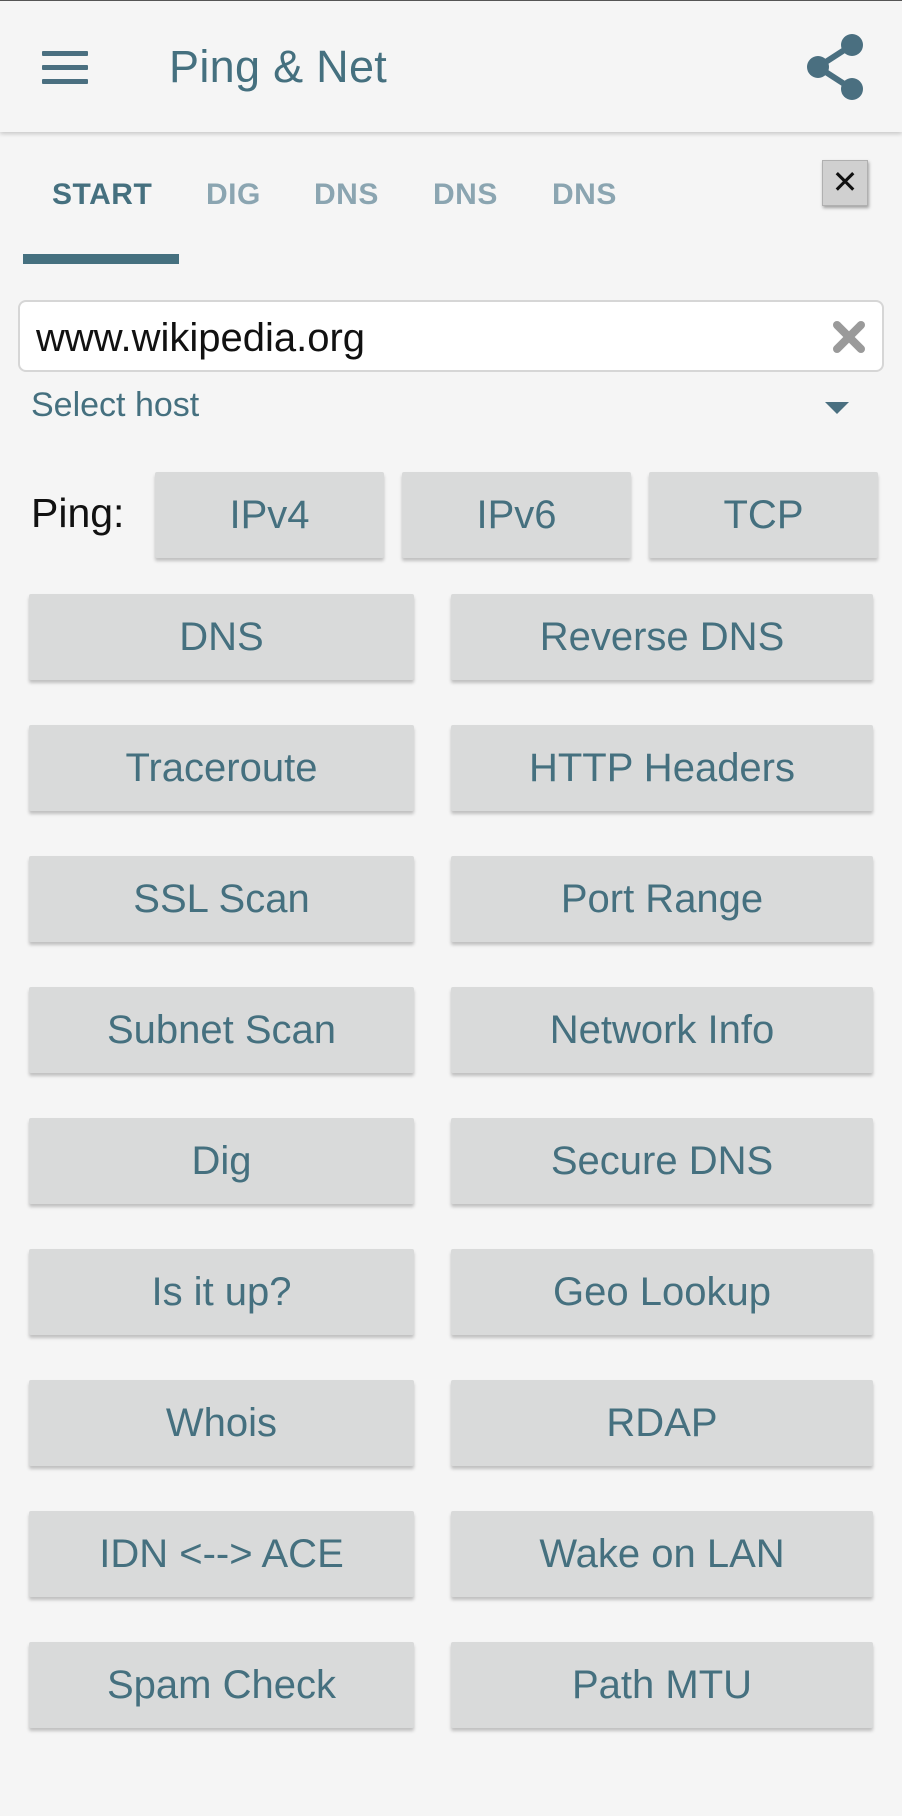 The image size is (902, 1816). Describe the element at coordinates (102, 195) in the screenshot. I see `tab-start: START` at that location.